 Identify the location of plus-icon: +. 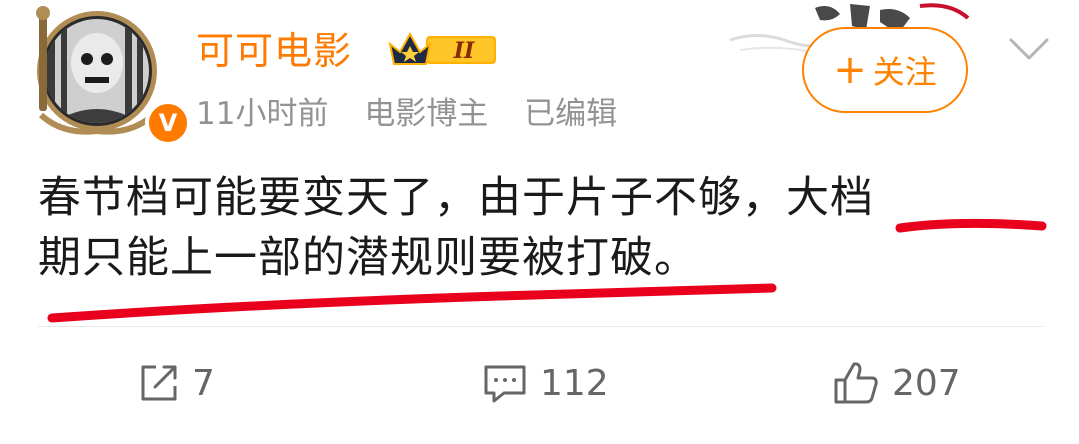
(850, 70).